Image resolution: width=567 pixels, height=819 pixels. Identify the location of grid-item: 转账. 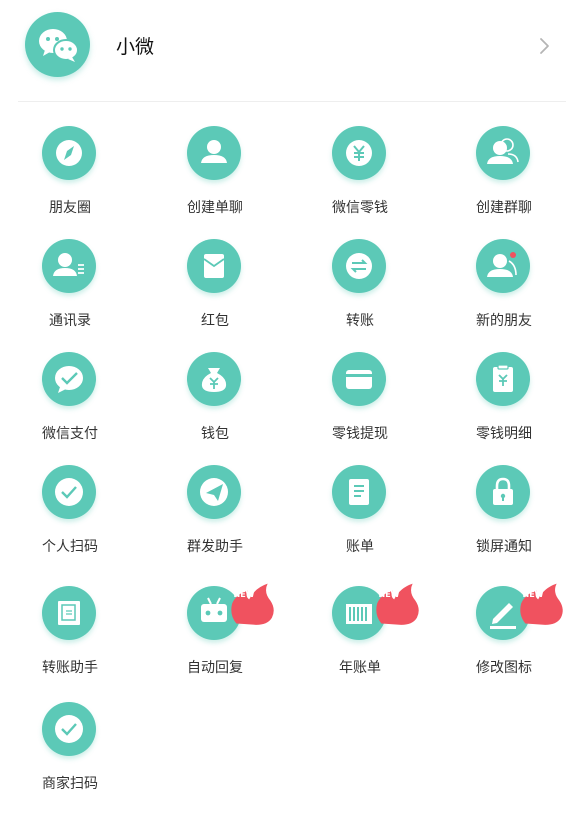
(360, 272).